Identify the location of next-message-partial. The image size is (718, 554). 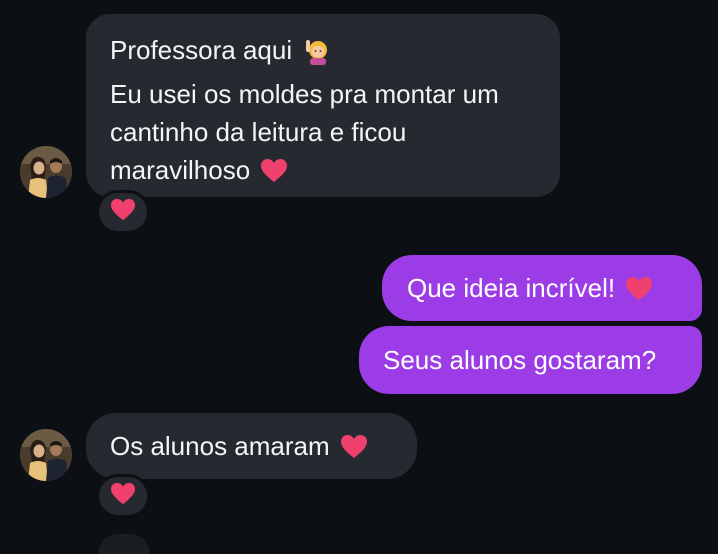
(124, 544).